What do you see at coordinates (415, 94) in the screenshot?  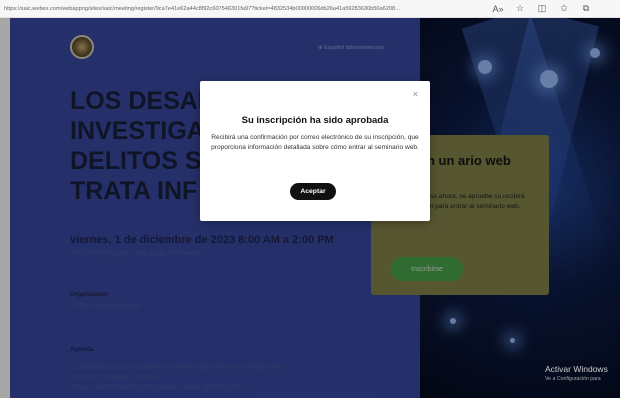 I see `close-icon: ×` at bounding box center [415, 94].